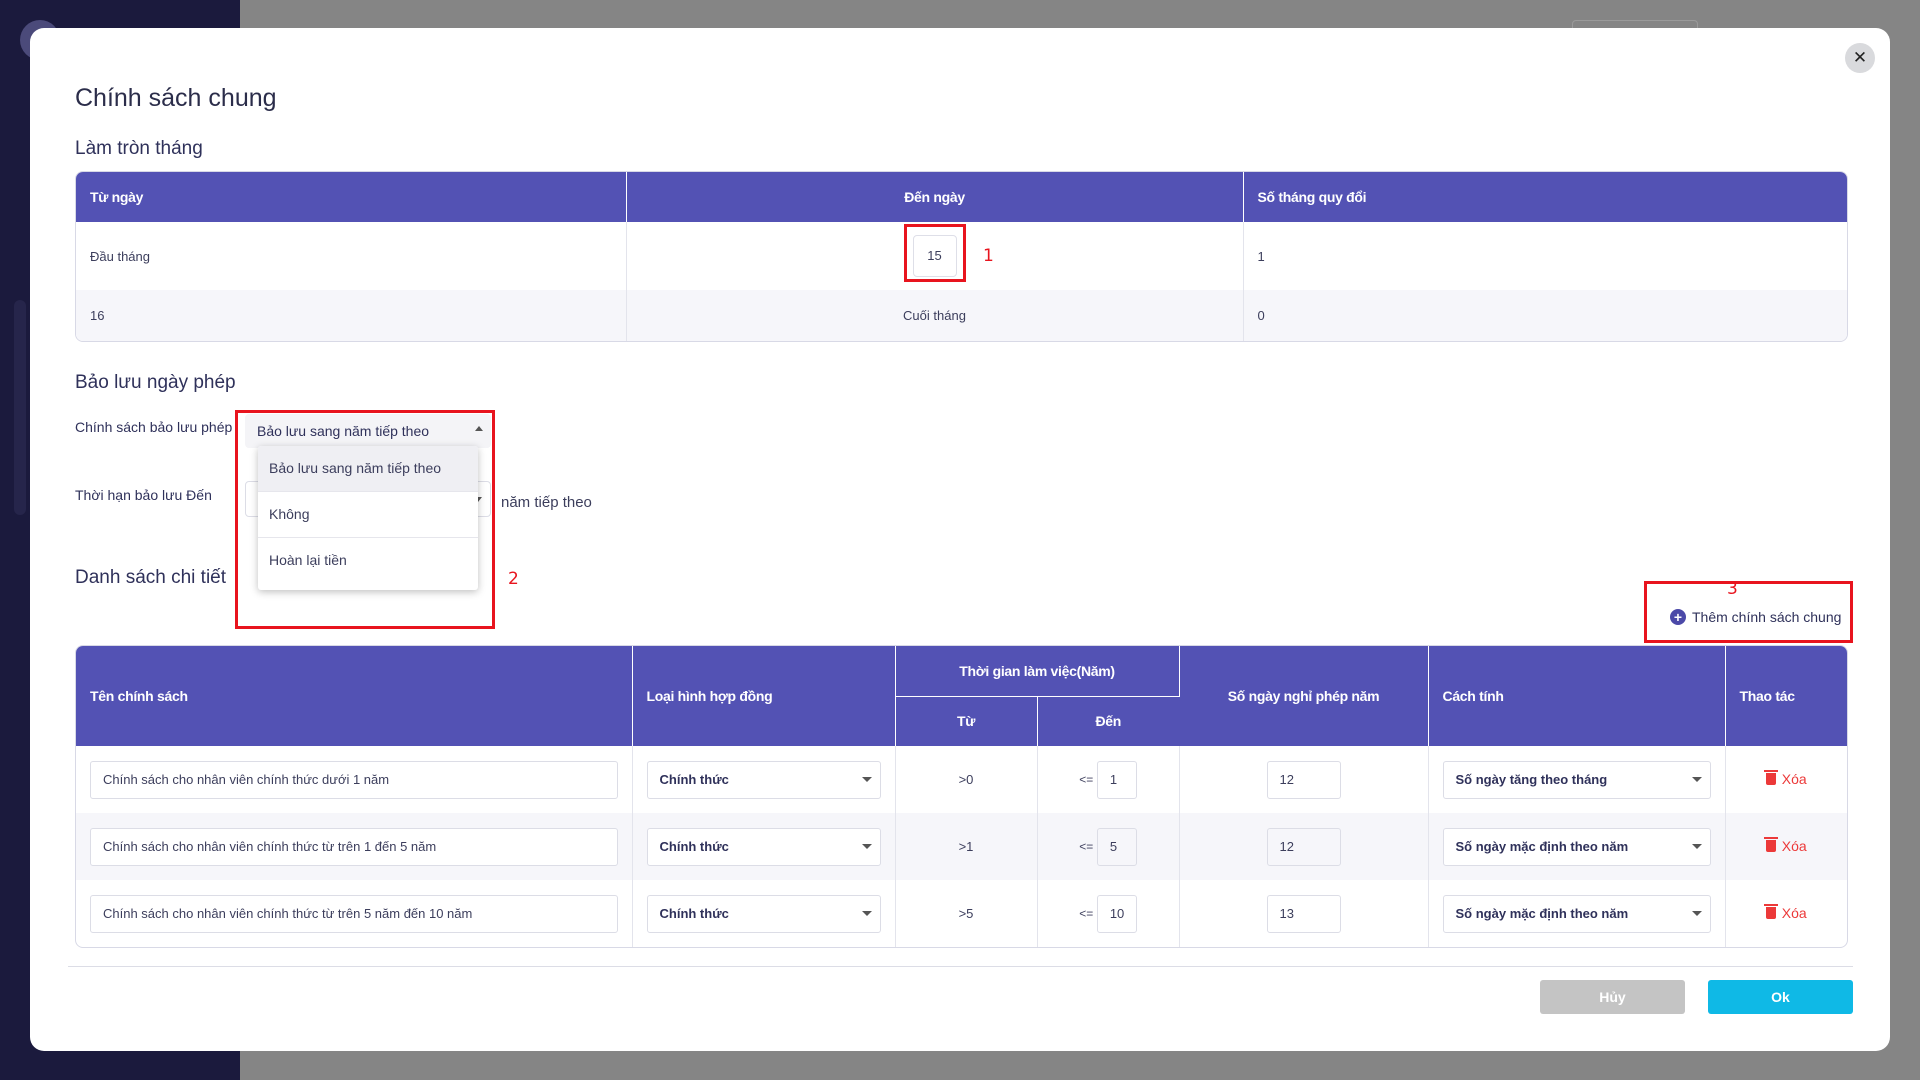 The image size is (1920, 1080). What do you see at coordinates (351, 197) in the screenshot?
I see `header-from-day: Từ ngày` at bounding box center [351, 197].